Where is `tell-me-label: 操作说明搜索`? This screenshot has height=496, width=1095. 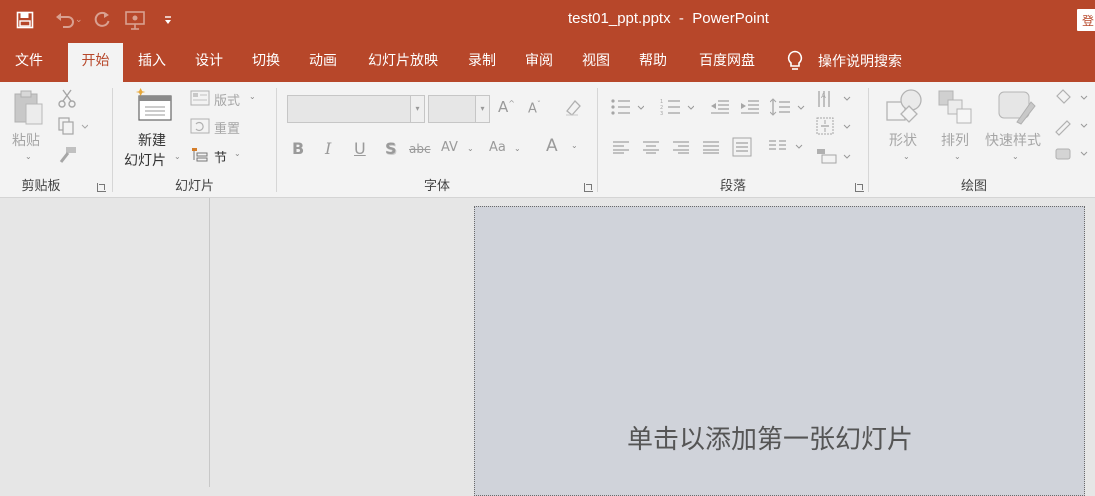
tell-me-label: 操作说明搜索 is located at coordinates (860, 62).